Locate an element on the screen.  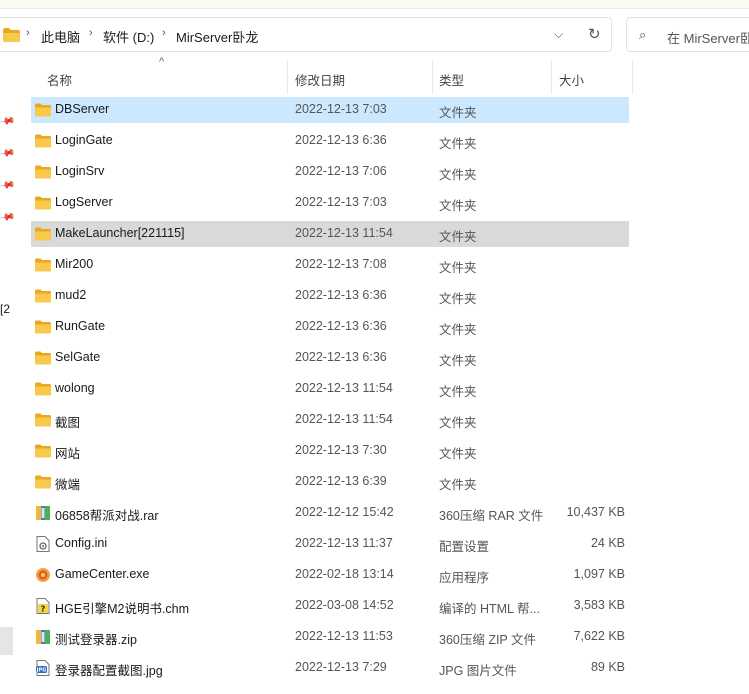
file-date-modified: 2022-03-08 14:52 is located at coordinates (344, 605).